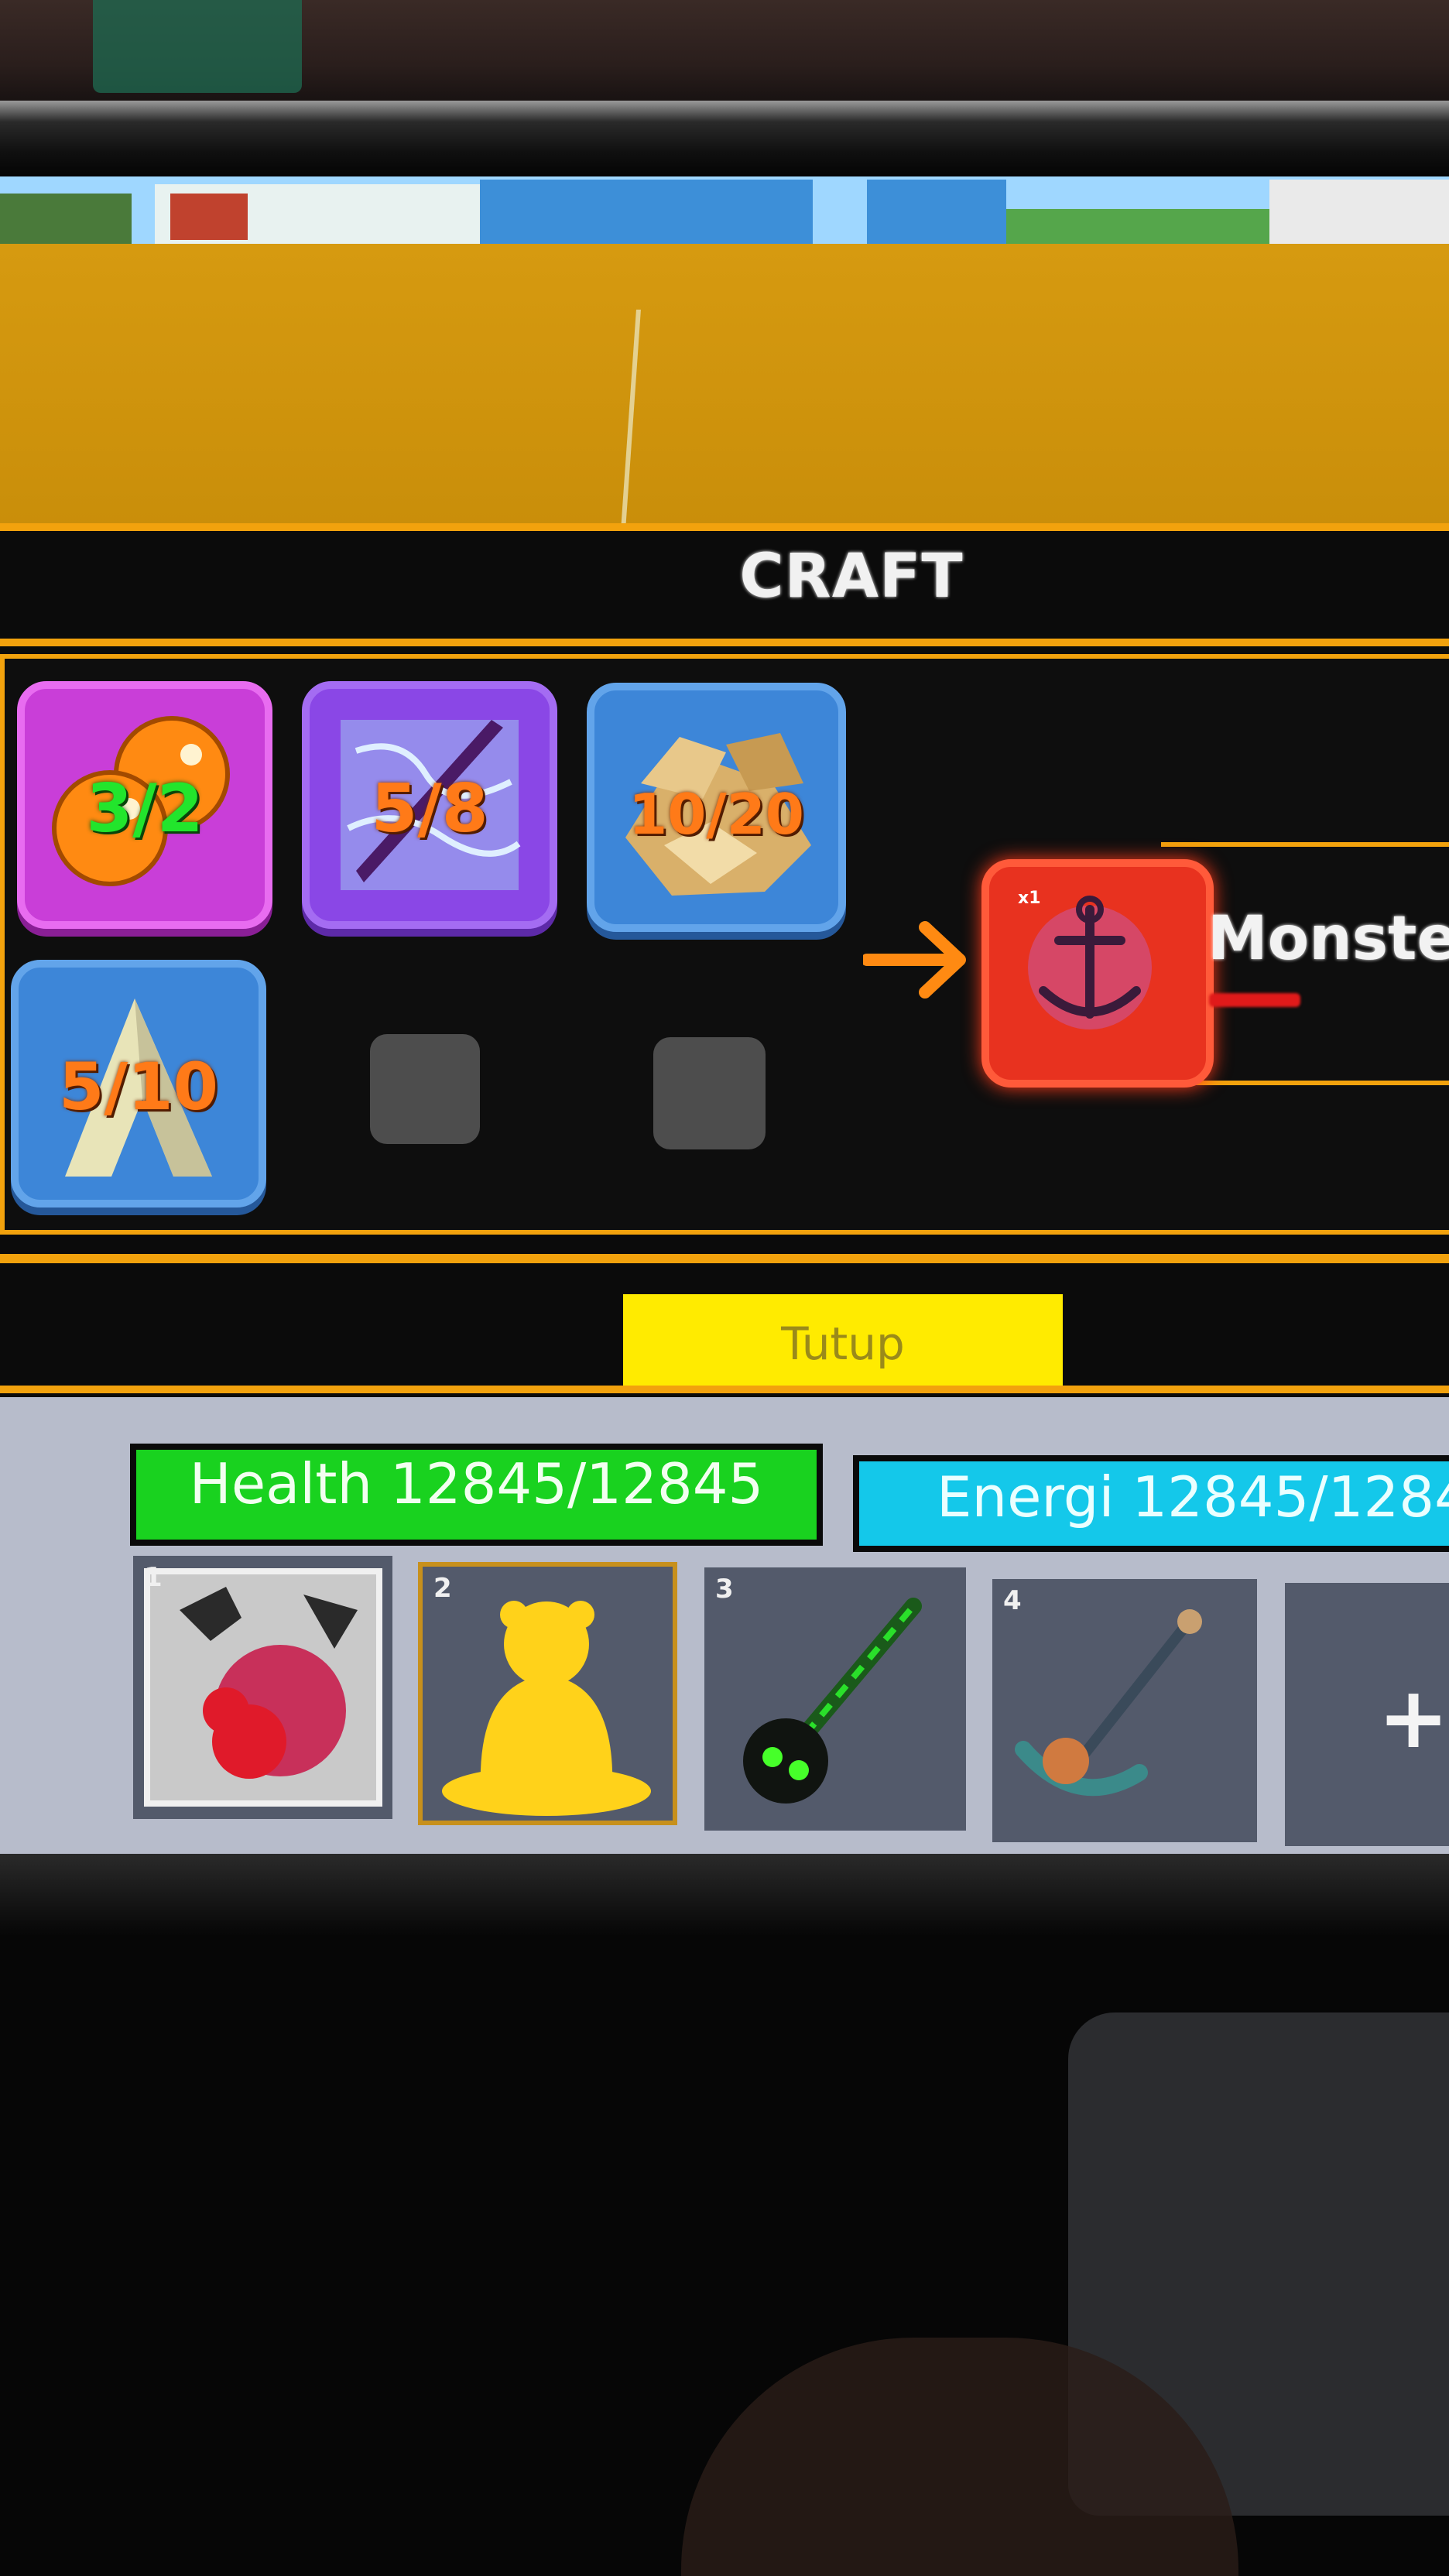 The image size is (1449, 2576). What do you see at coordinates (724, 143) in the screenshot?
I see `phone-bezel` at bounding box center [724, 143].